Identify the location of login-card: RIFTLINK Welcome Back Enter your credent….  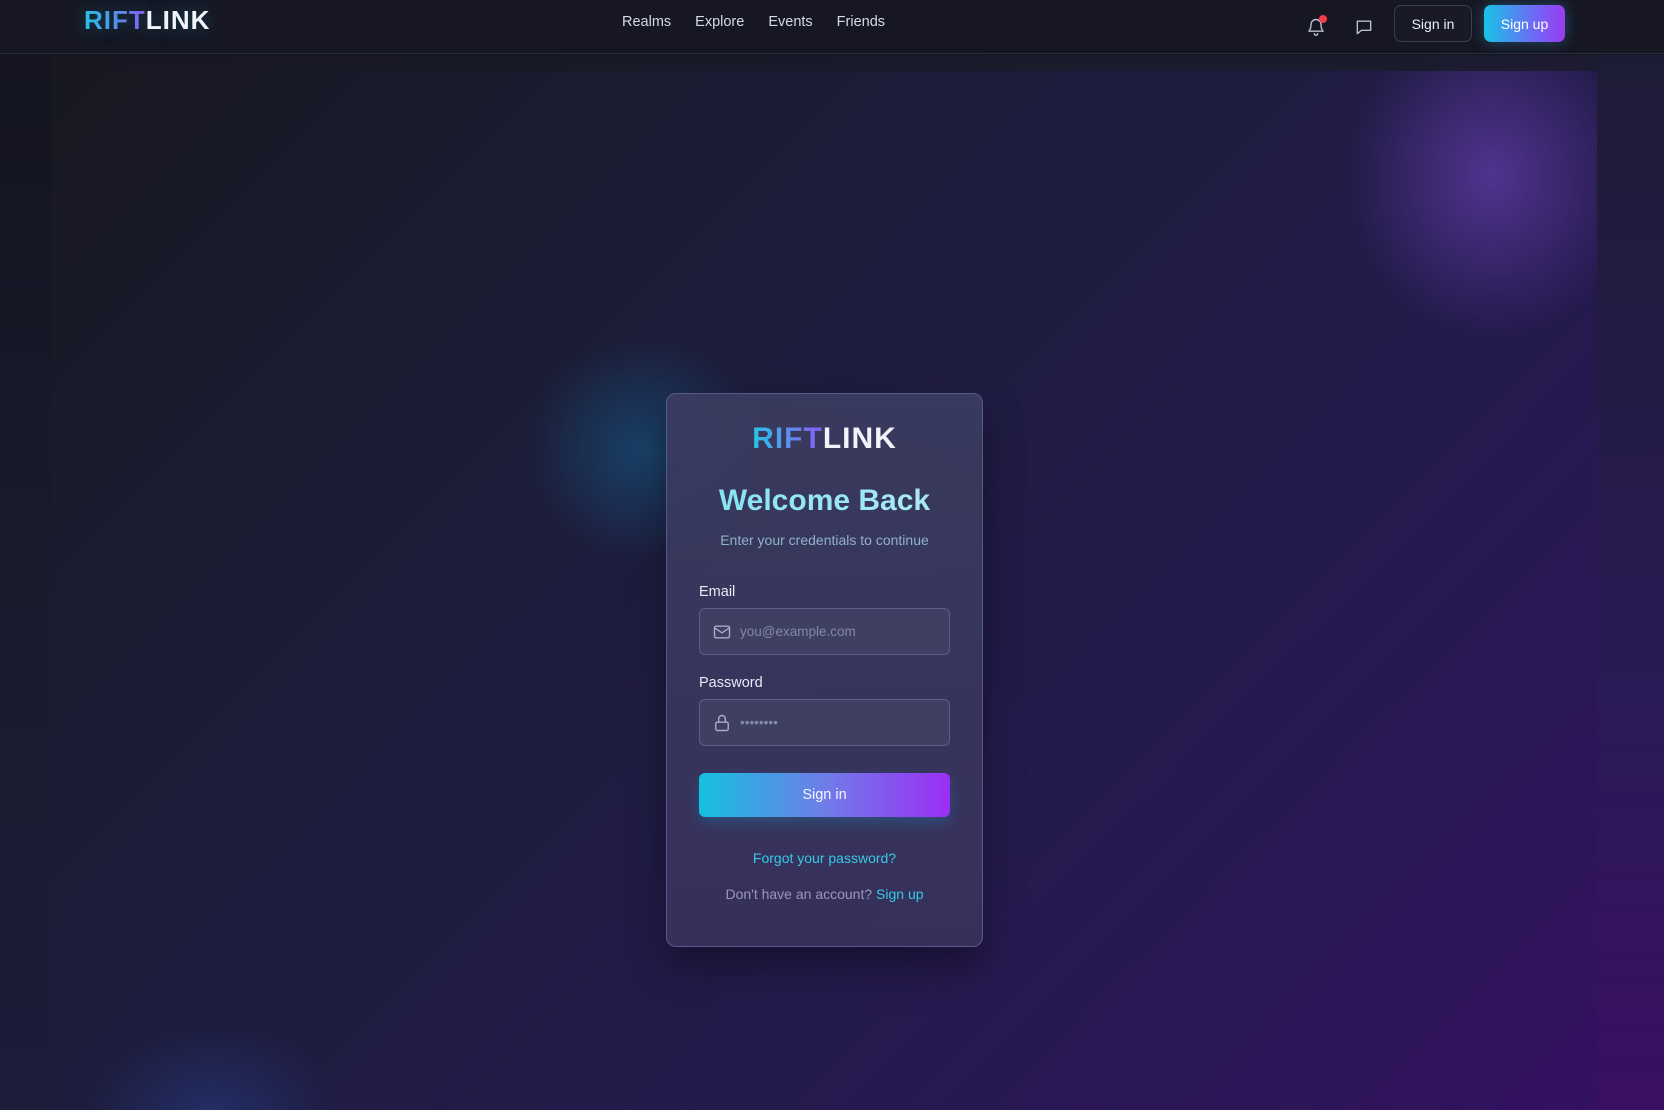
(824, 670).